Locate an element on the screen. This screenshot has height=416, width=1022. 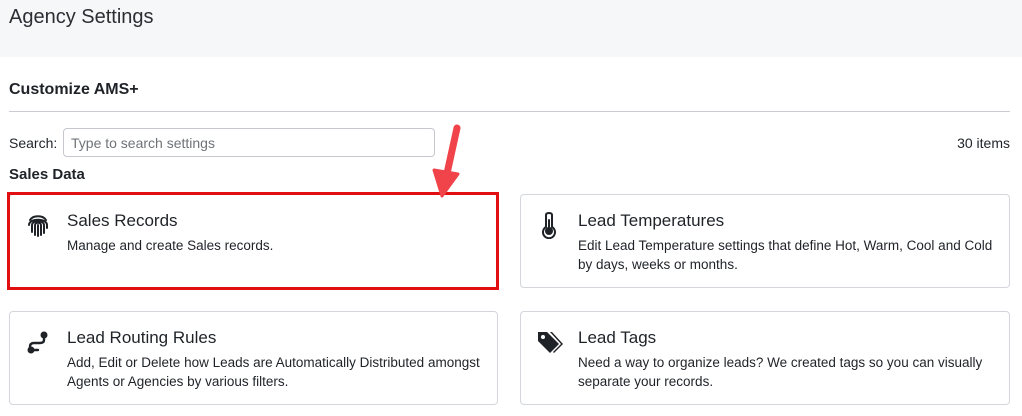
fingerprint-icon is located at coordinates (38, 225).